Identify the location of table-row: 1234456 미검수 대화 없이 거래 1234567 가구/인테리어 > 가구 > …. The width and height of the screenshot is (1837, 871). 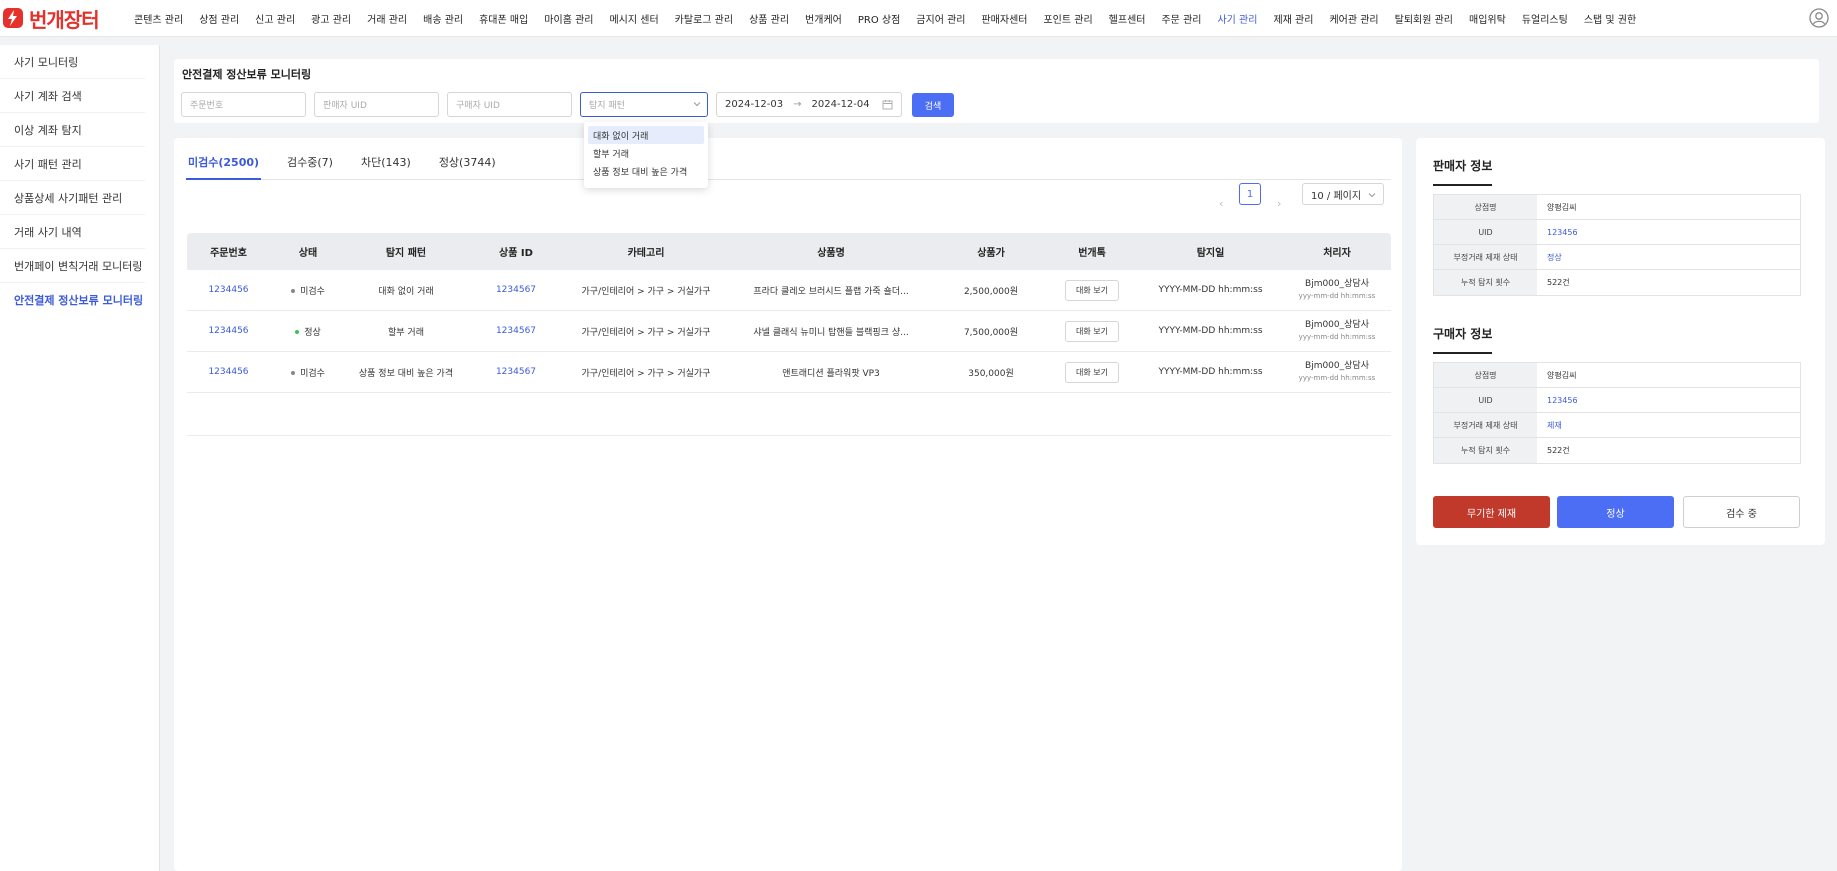
(789, 290).